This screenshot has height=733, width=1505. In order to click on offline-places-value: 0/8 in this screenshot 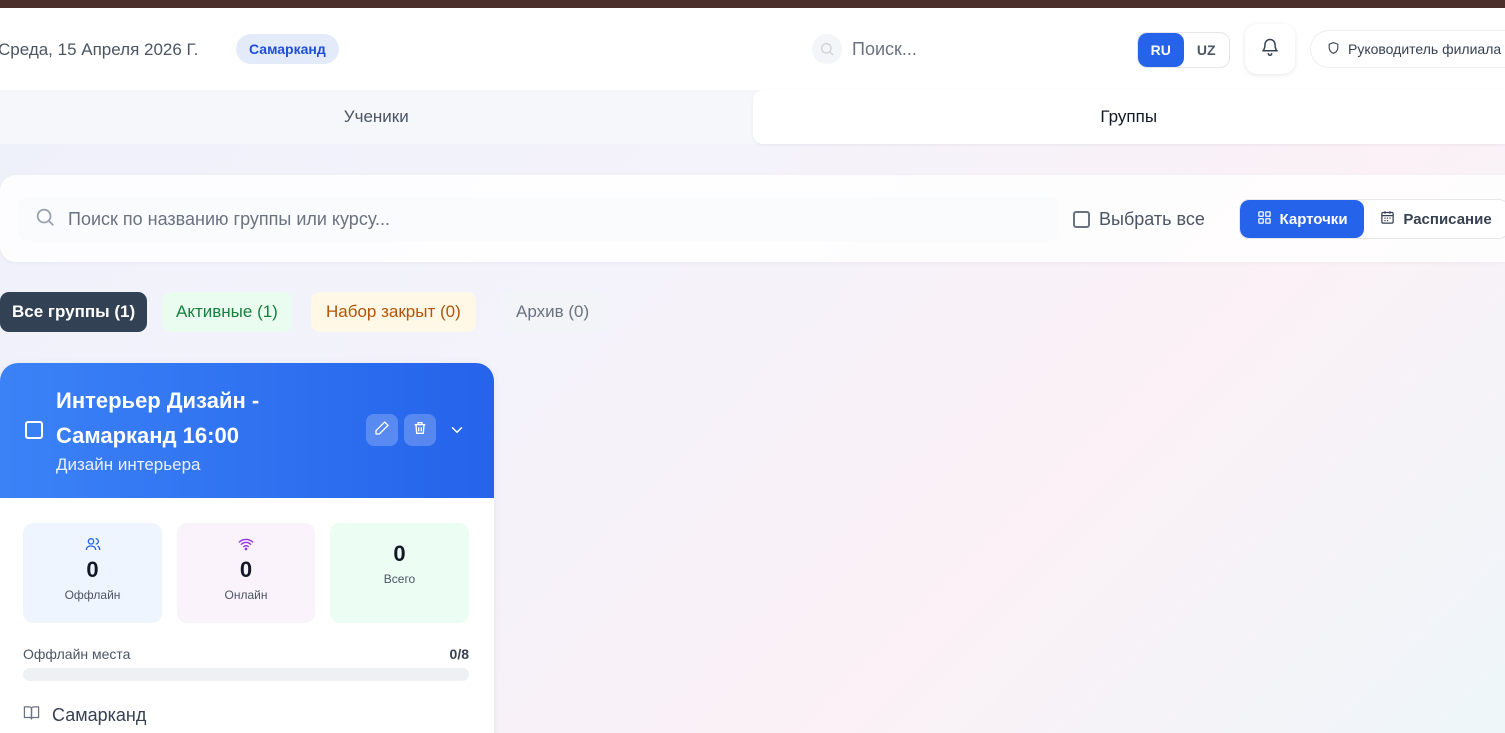, I will do `click(459, 654)`.